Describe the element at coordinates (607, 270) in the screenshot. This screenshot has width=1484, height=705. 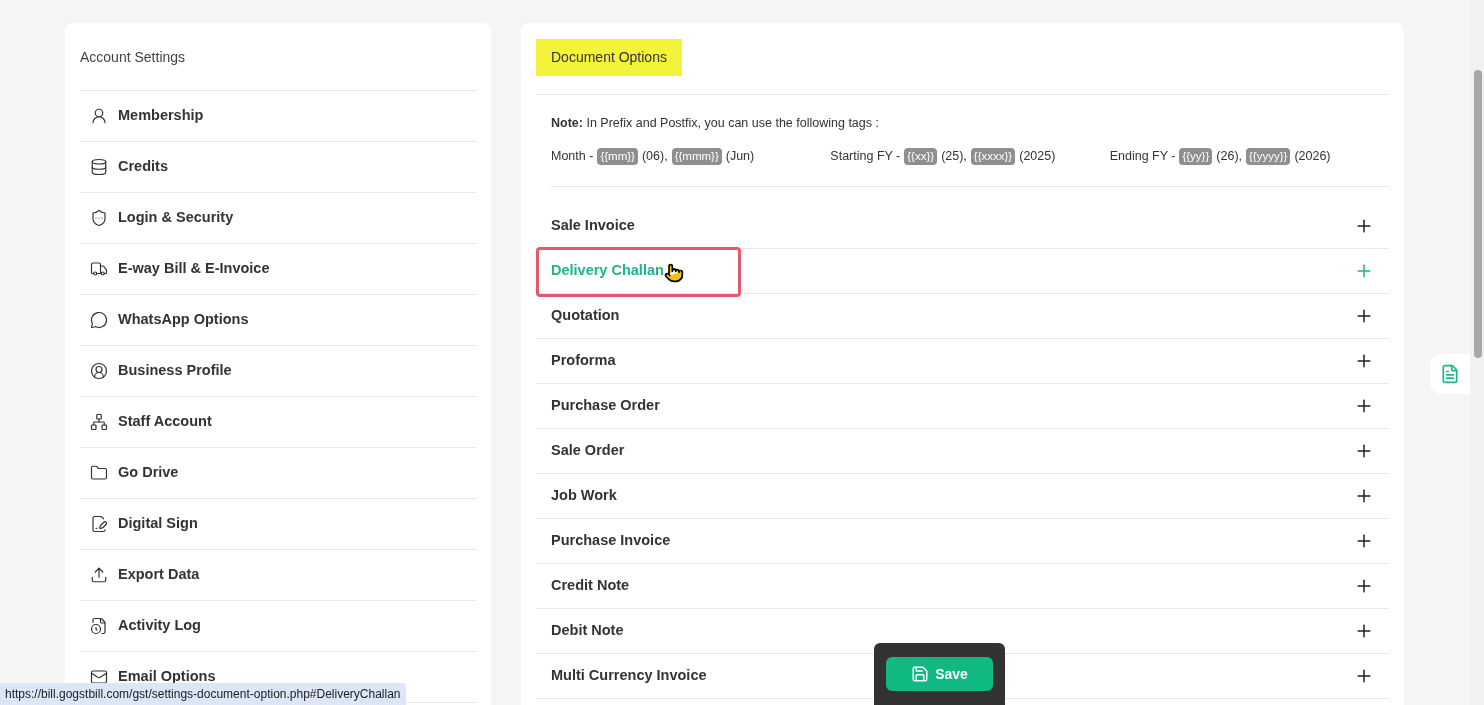
I see `accordion-label: Delivery Challan` at that location.